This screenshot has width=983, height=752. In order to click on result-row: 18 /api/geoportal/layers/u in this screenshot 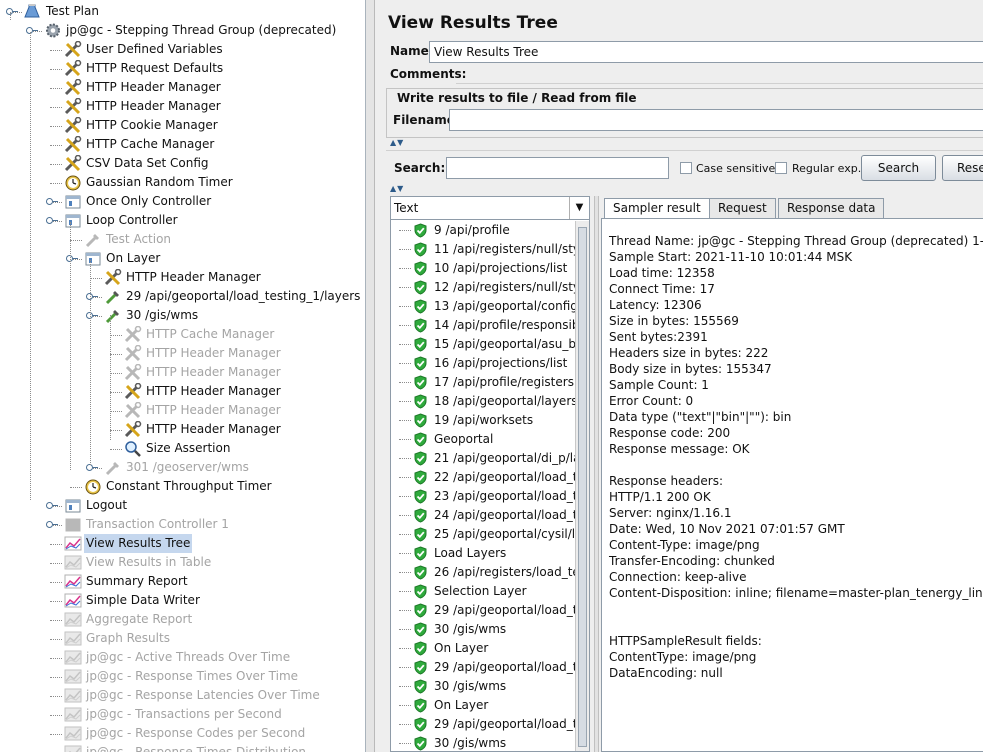, I will do `click(483, 401)`.